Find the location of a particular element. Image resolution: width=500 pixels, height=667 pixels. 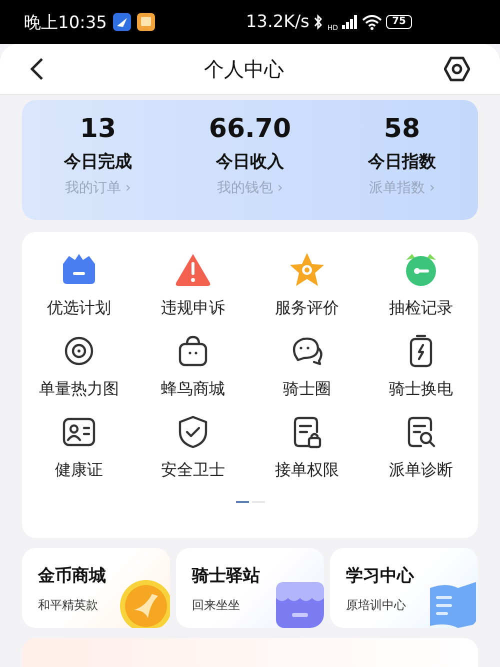

menu-item: 蜂鸟商城 is located at coordinates (193, 365).